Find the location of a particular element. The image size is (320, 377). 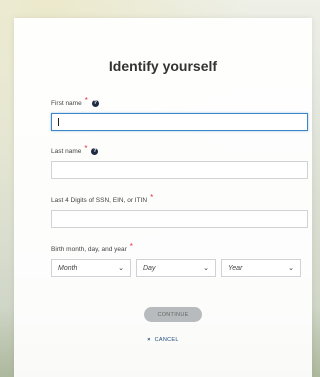

day-select-value: Day is located at coordinates (149, 268).